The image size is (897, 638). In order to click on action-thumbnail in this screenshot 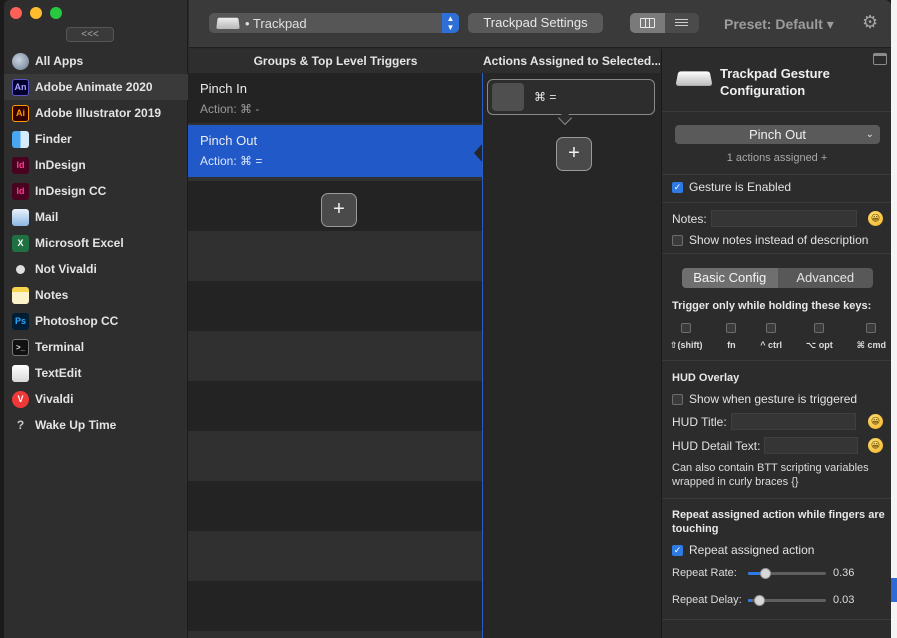, I will do `click(508, 97)`.